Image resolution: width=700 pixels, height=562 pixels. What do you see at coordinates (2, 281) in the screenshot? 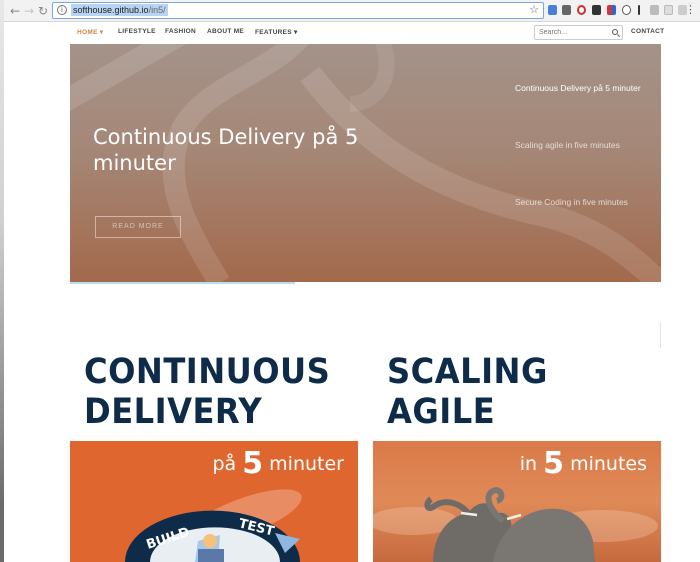
I see `window-edge` at bounding box center [2, 281].